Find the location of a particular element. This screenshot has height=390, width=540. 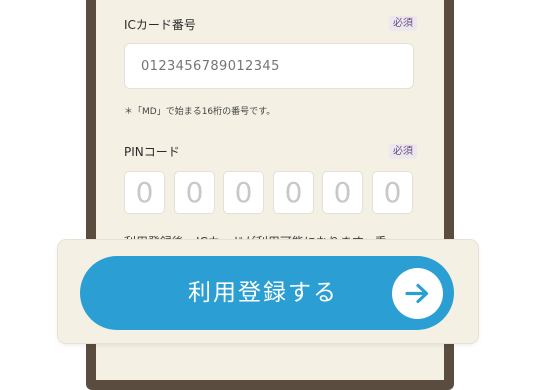

pin-digit-4: 0 is located at coordinates (293, 192).